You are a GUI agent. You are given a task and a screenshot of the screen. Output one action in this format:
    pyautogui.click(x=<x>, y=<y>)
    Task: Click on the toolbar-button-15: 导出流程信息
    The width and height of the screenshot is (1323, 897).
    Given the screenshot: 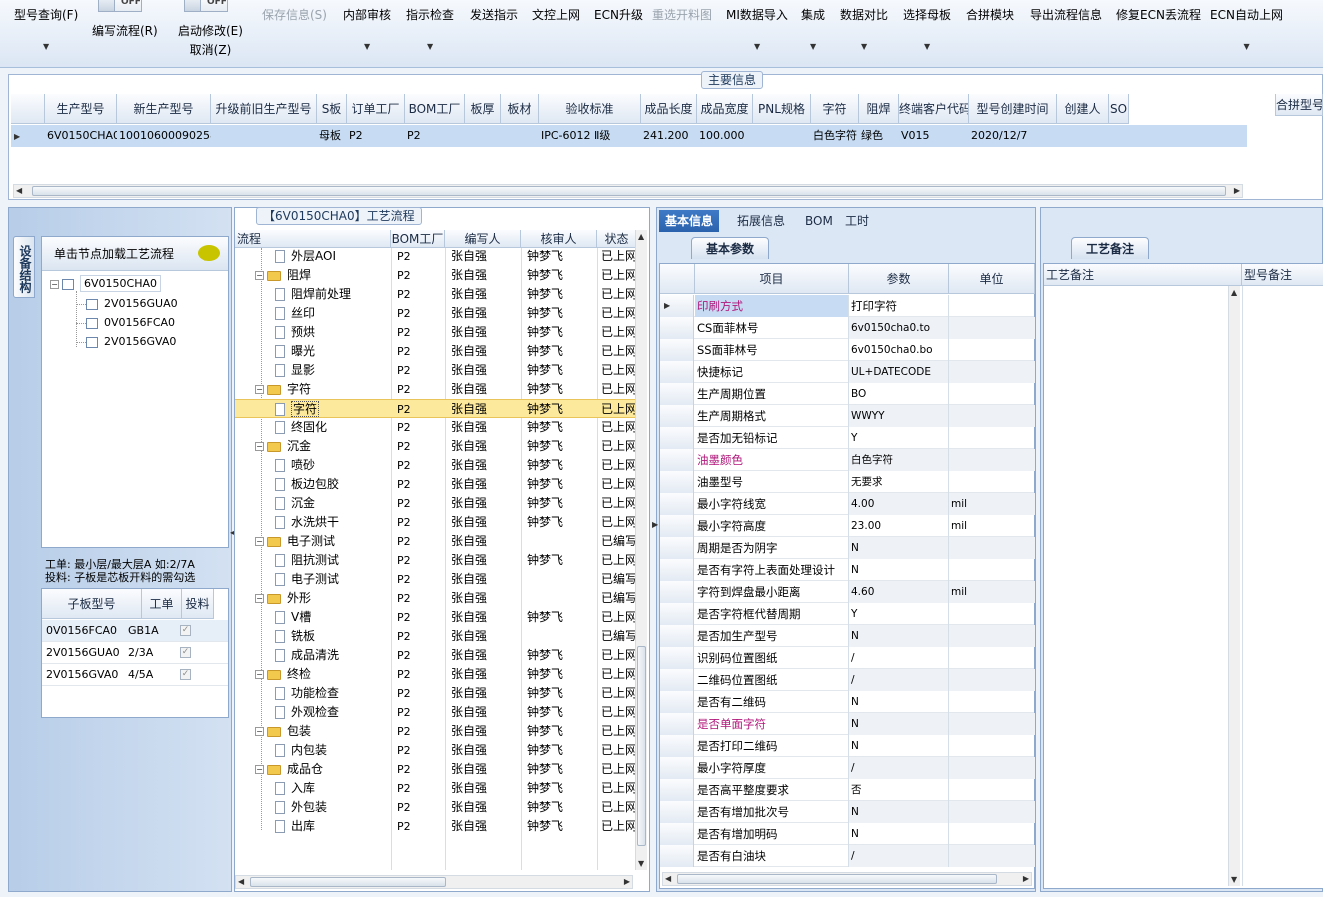 What is the action you would take?
    pyautogui.click(x=1066, y=14)
    